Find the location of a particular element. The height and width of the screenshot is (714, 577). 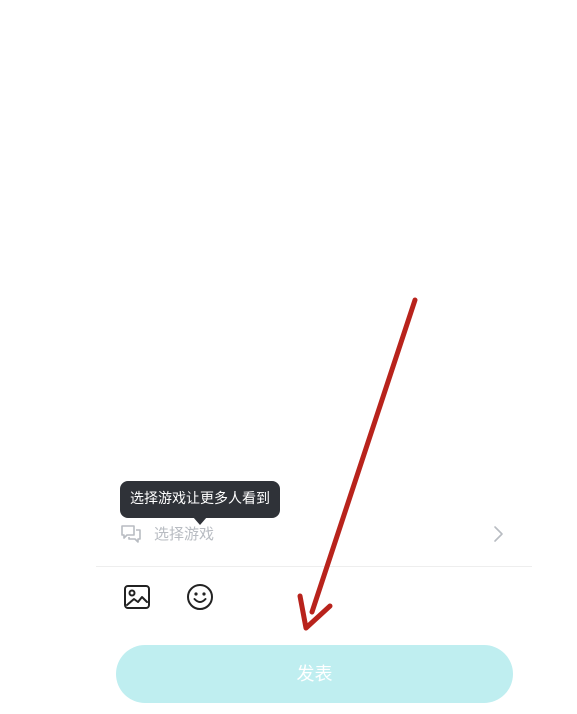

divider is located at coordinates (314, 566).